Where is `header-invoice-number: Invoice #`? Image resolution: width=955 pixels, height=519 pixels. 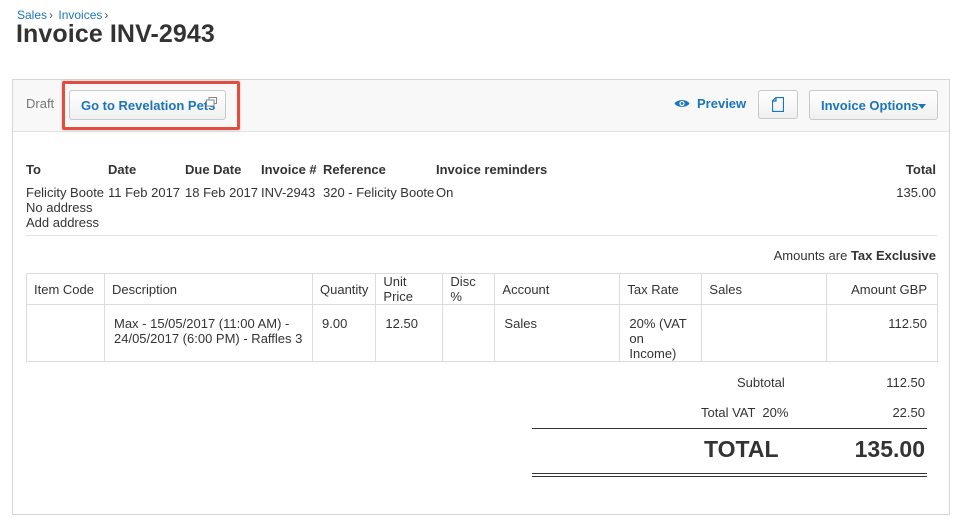 header-invoice-number: Invoice # is located at coordinates (289, 169).